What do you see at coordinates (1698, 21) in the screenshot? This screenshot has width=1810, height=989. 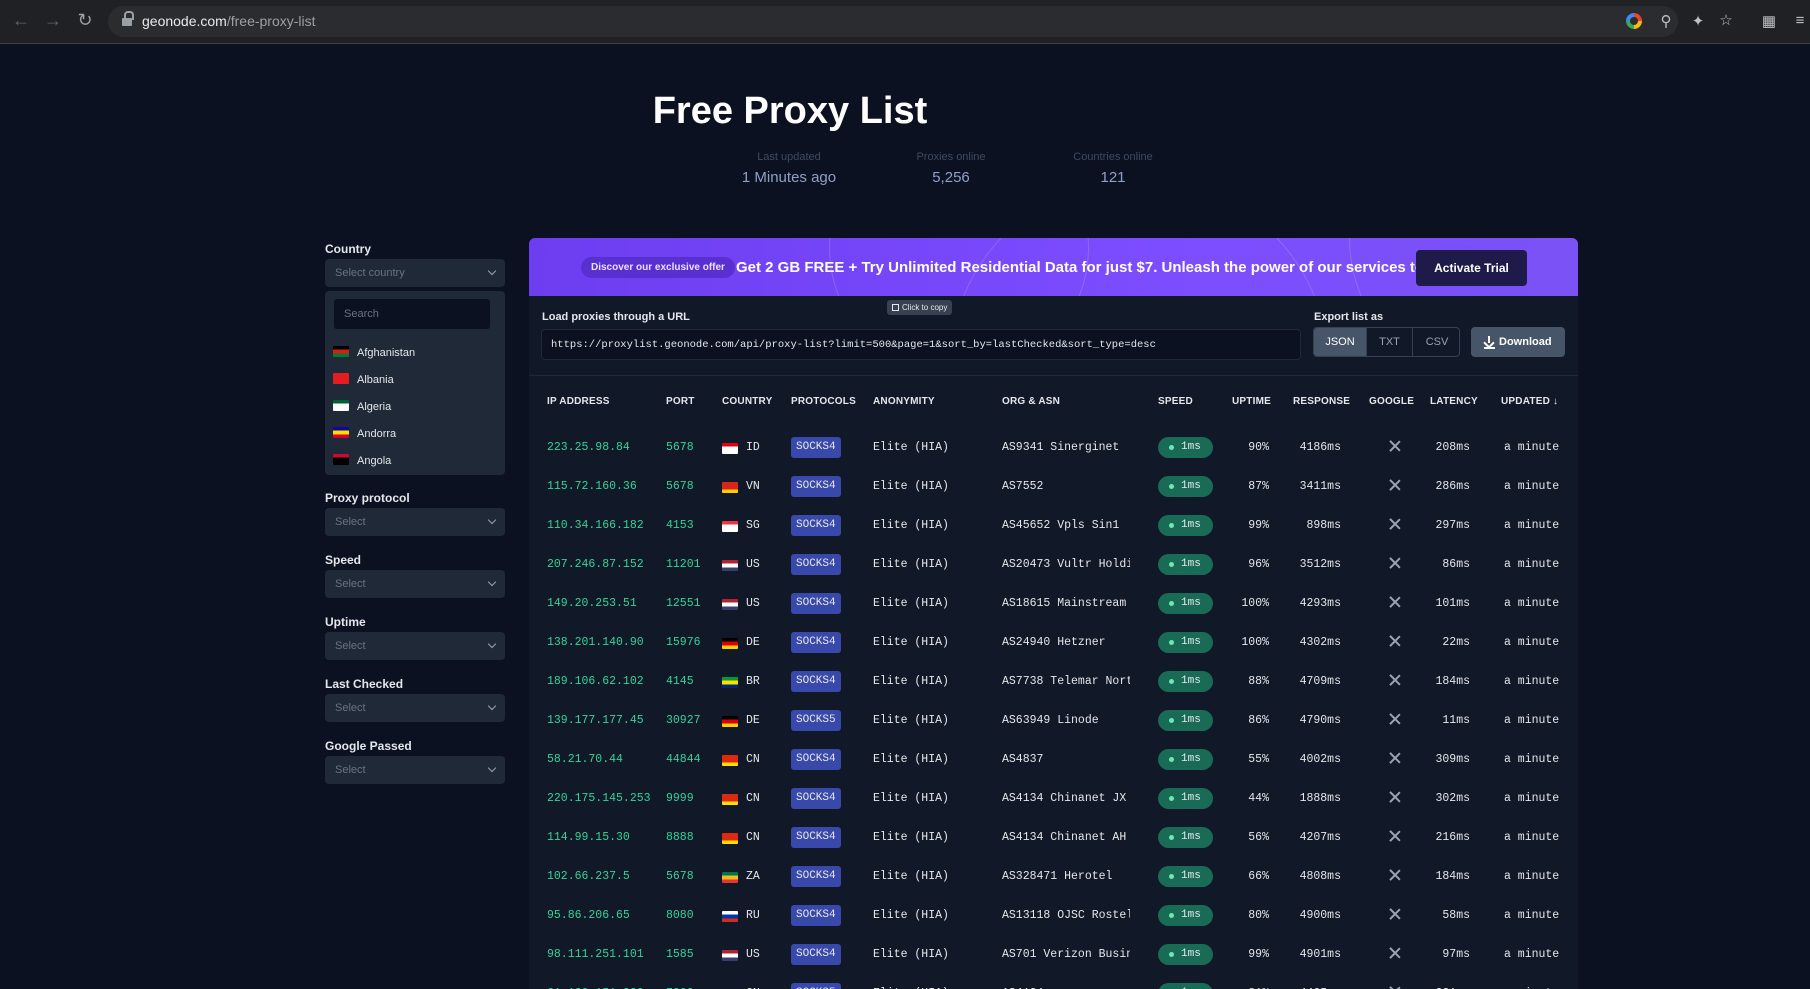 I see `extensions-icon: ✦` at bounding box center [1698, 21].